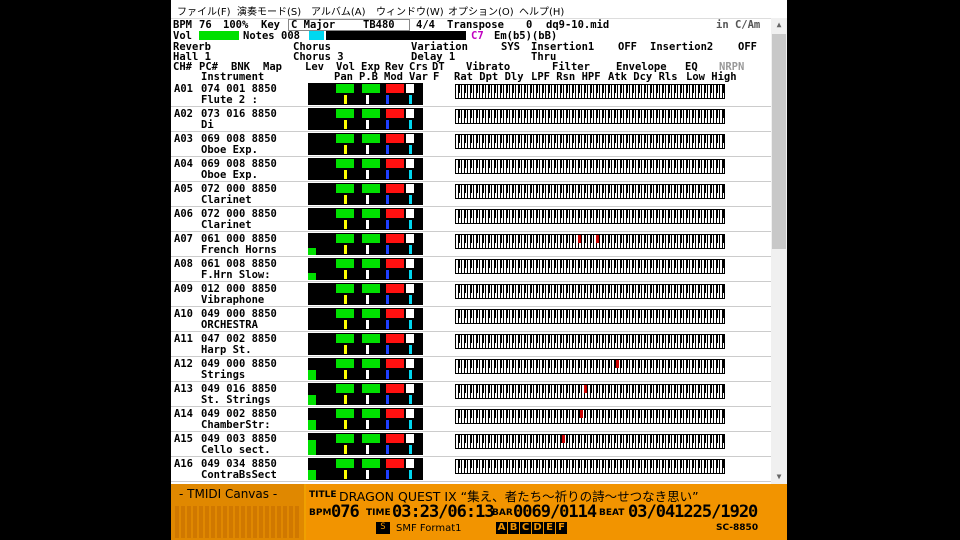 The height and width of the screenshot is (540, 960). I want to click on channel-number: A15, so click(183, 439).